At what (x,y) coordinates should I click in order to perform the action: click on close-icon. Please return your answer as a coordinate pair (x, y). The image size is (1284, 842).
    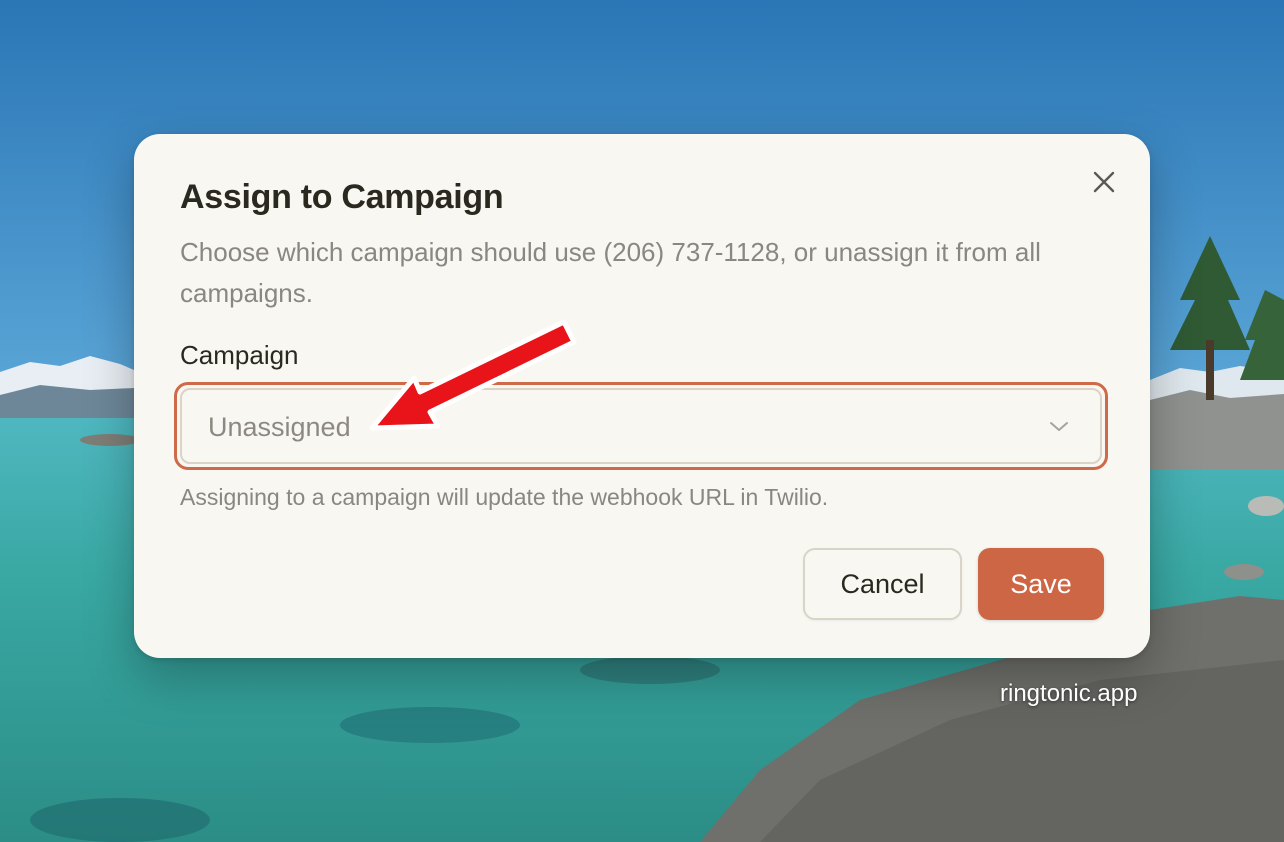
    Looking at the image, I should click on (1104, 182).